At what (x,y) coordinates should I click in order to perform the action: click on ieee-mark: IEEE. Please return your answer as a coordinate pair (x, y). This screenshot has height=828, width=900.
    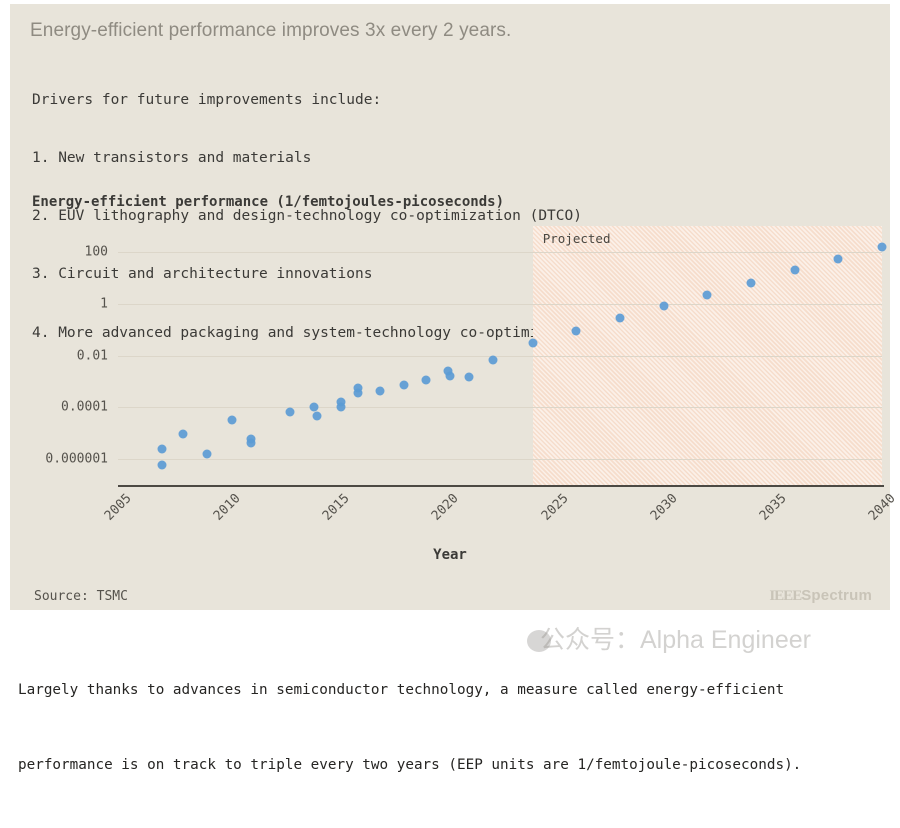
    Looking at the image, I should click on (785, 596).